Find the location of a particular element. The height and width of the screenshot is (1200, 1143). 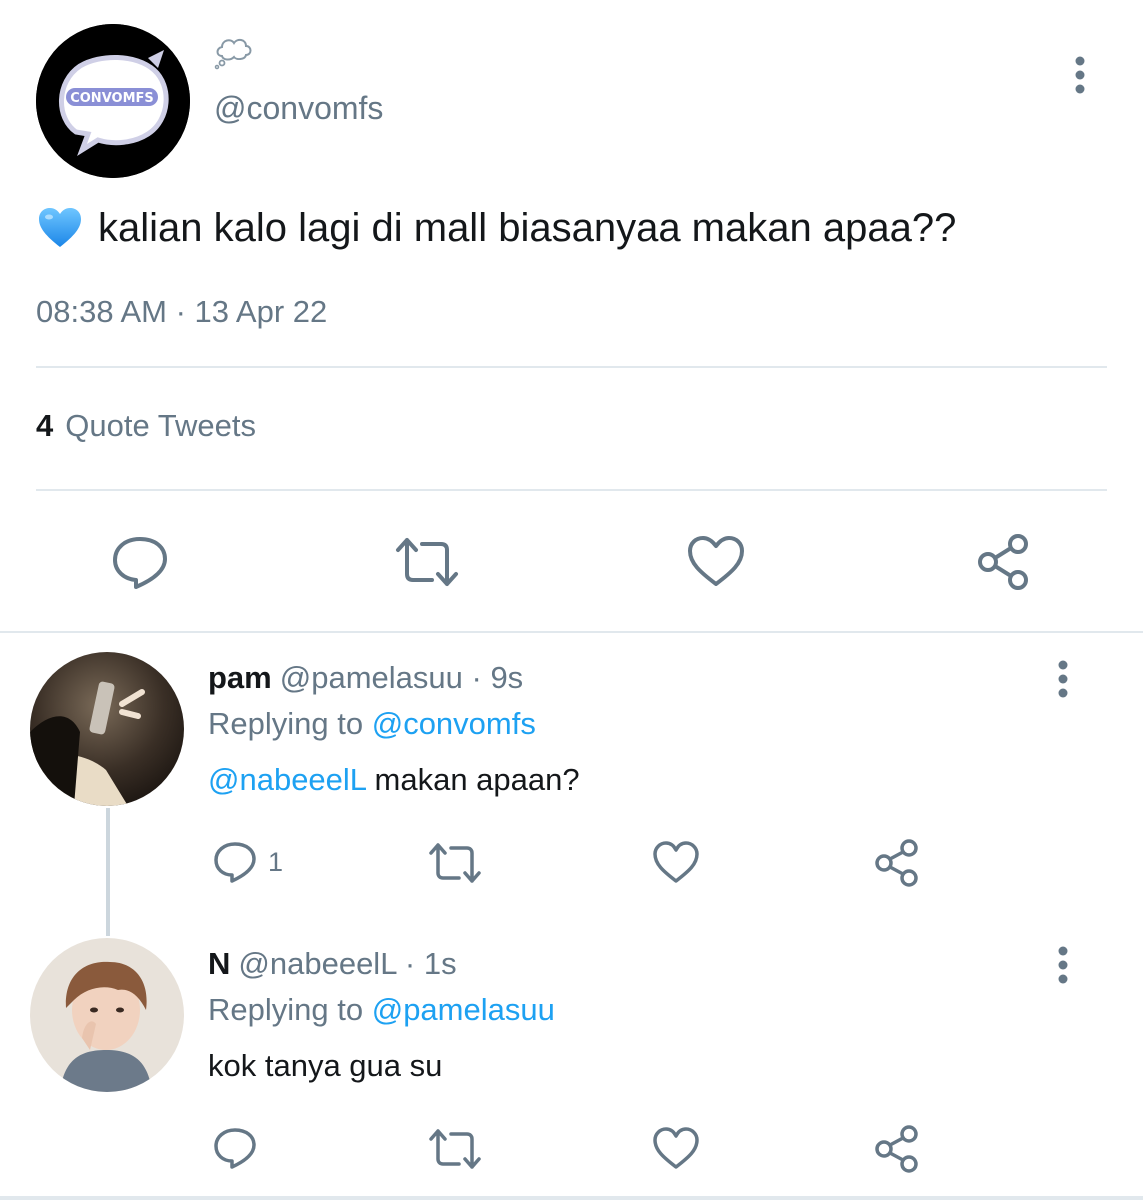

tweet-timestamp: 08:38 AM · 13 Apr 22 is located at coordinates (181, 312).